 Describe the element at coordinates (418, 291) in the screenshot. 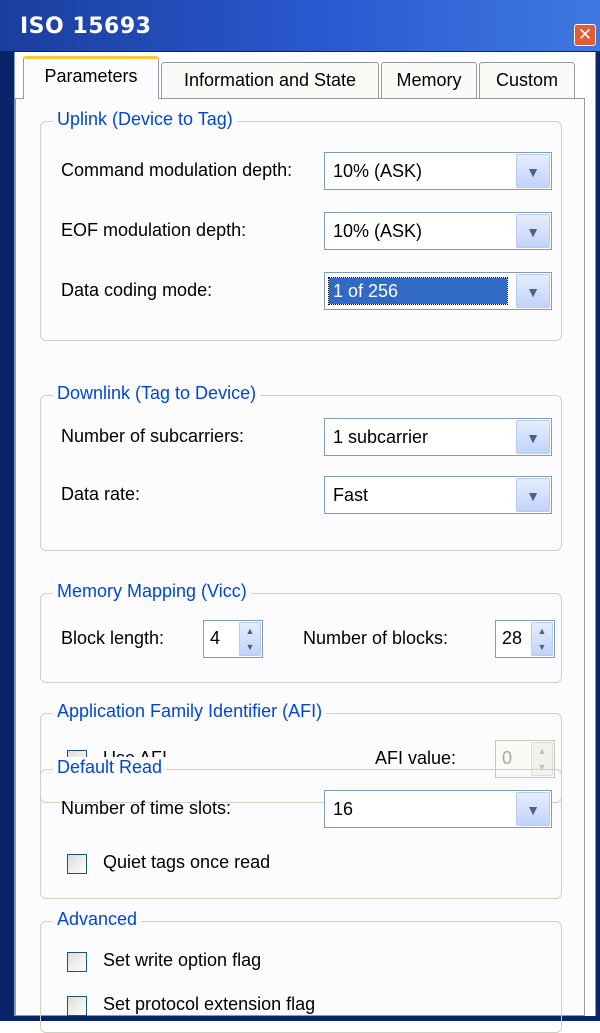

I see `data-coding-mode-value: 1 of 256` at that location.